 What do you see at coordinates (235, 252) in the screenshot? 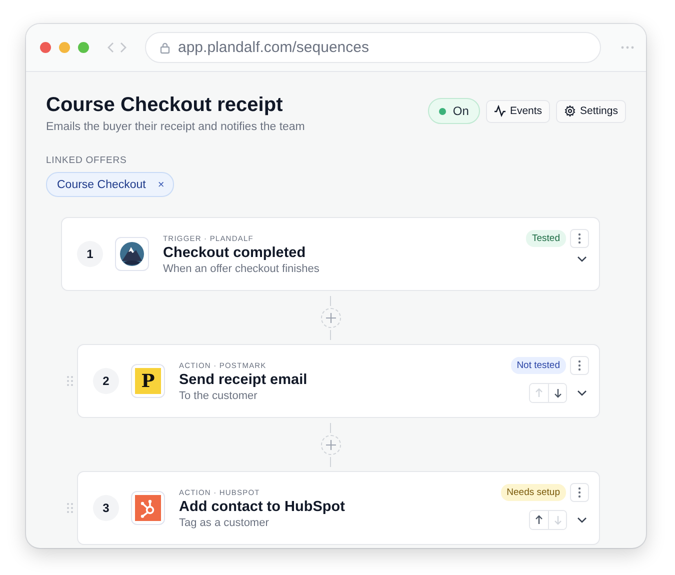
I see `step-title: Checkout completed` at bounding box center [235, 252].